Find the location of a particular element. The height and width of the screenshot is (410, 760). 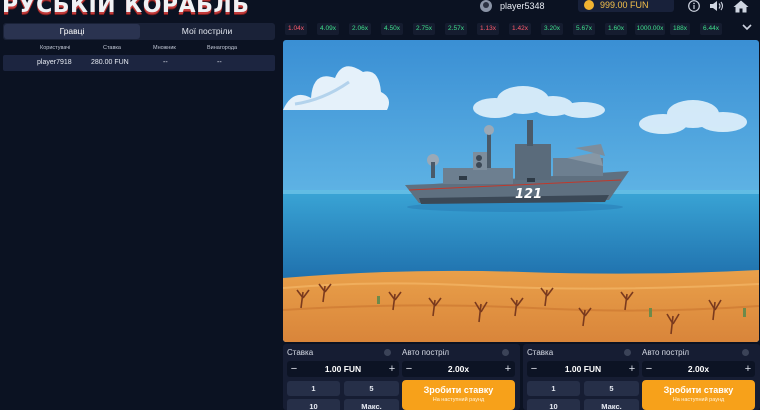

table-row: player7918 280.00 FUN -- -- is located at coordinates (139, 63).